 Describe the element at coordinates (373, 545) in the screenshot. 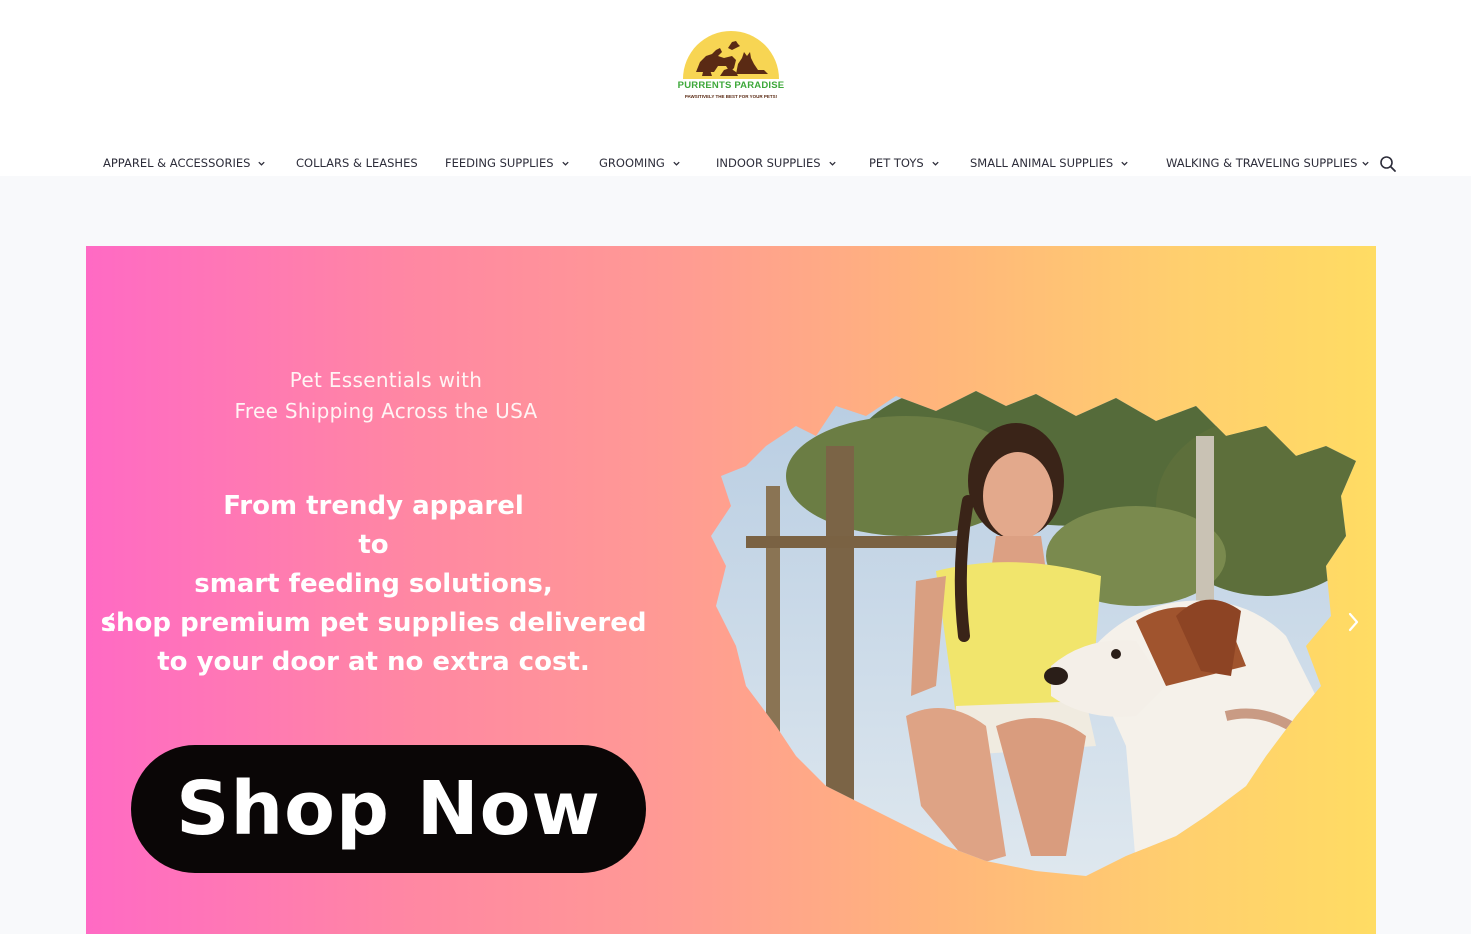

I see `hero-headline-line2: to` at that location.